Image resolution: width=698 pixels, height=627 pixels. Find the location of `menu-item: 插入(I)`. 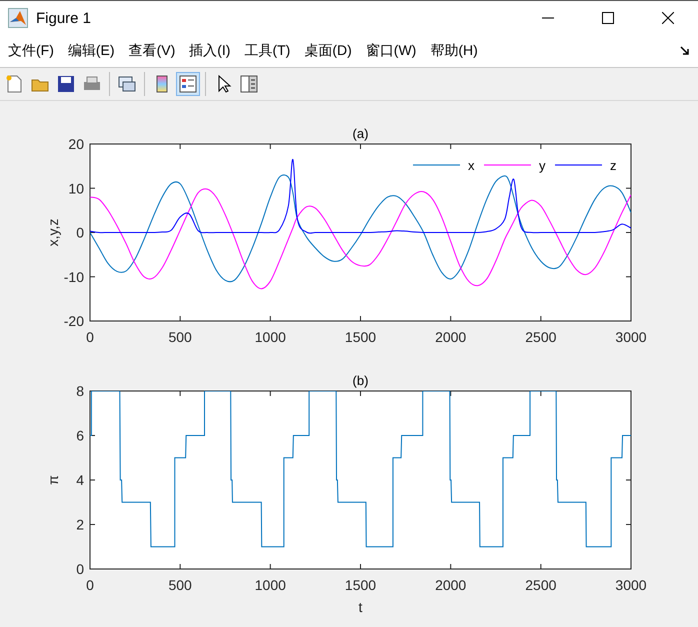

menu-item: 插入(I) is located at coordinates (213, 51).